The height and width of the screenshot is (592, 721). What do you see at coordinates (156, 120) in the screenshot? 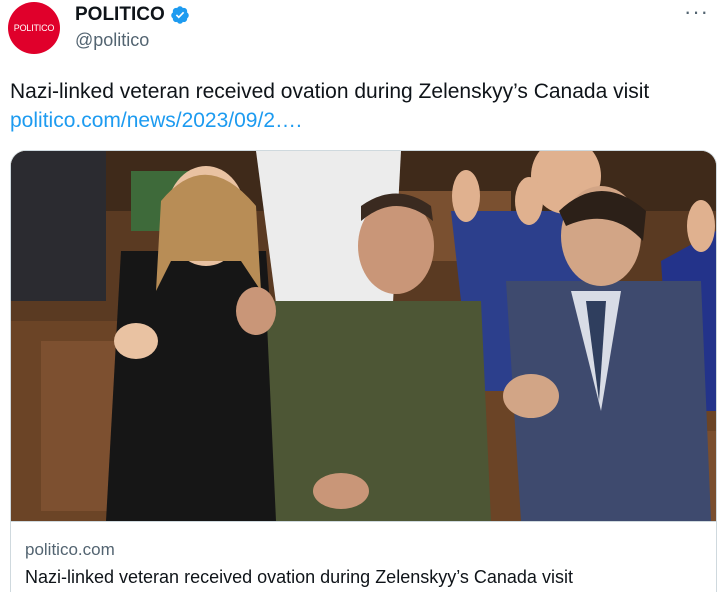
I see `tweet-link: politico.com/news/2023/09/2….` at bounding box center [156, 120].